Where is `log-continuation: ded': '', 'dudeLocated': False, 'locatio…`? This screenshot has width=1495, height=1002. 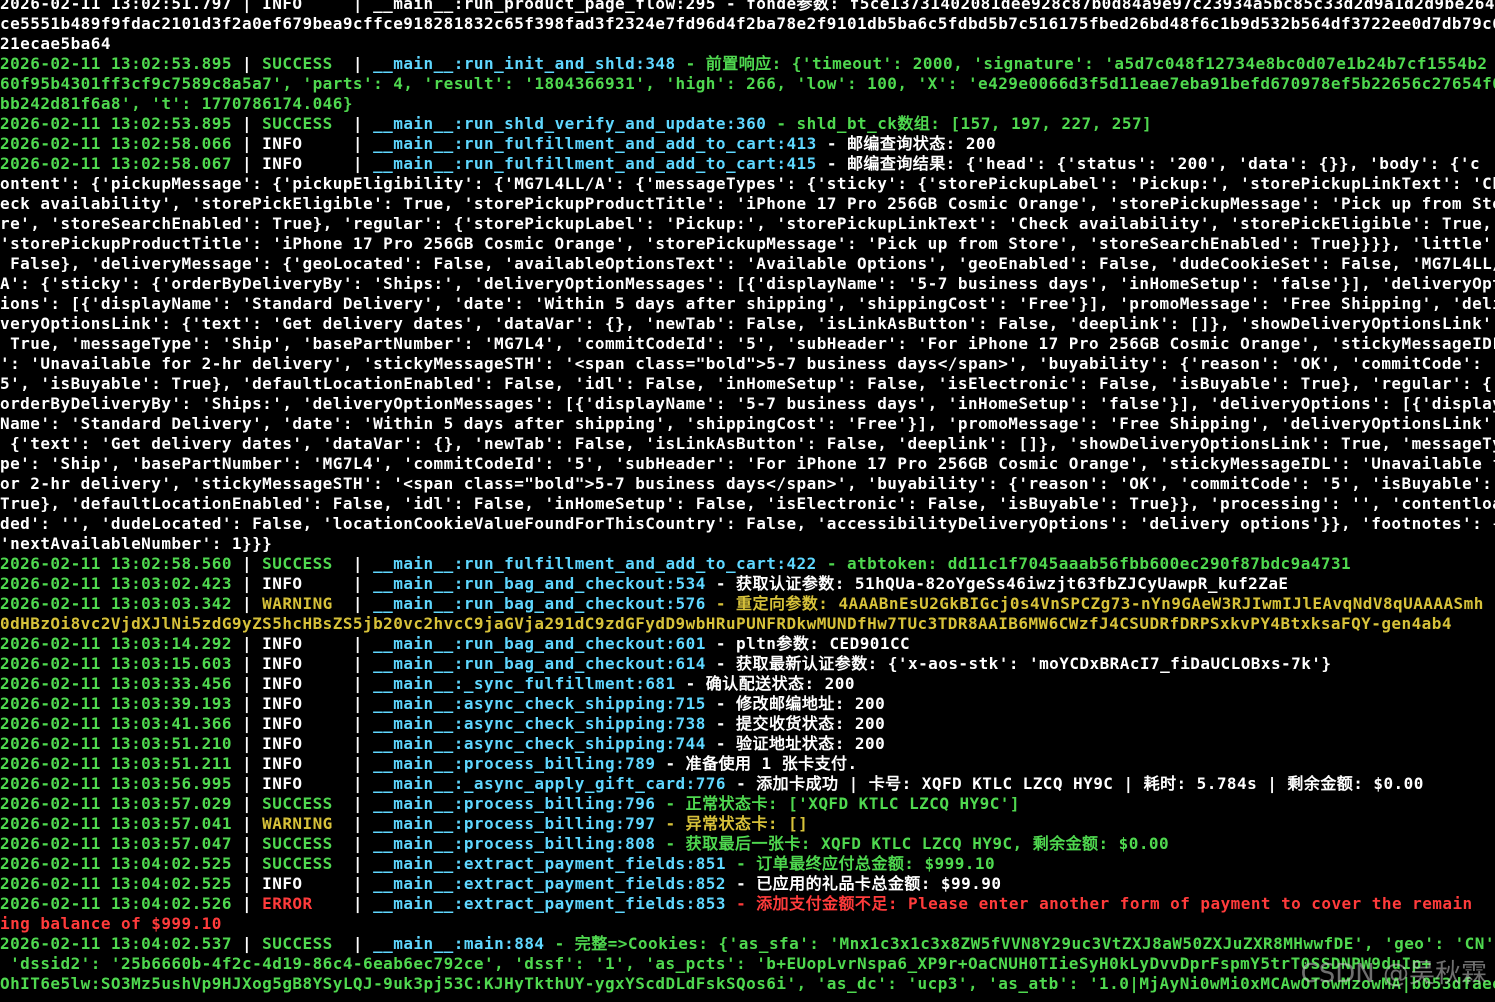 log-continuation: ded': '', 'dudeLocated': False, 'locatio… is located at coordinates (747, 524).